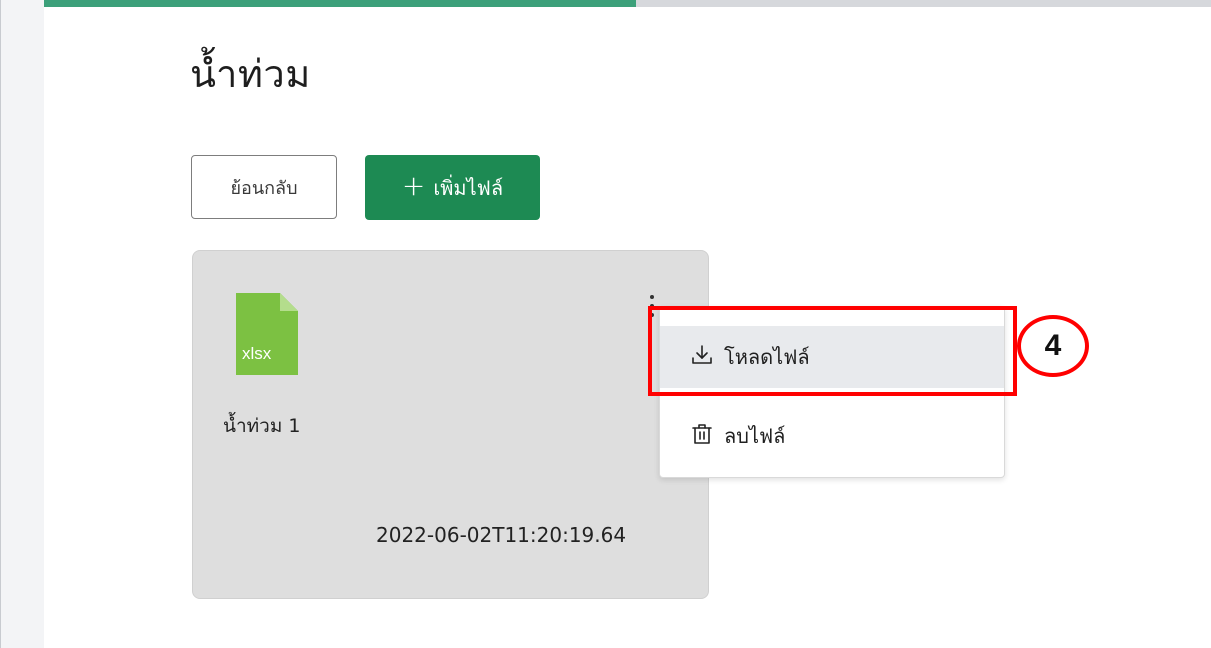  I want to click on file-type-label: xlsx, so click(257, 353).